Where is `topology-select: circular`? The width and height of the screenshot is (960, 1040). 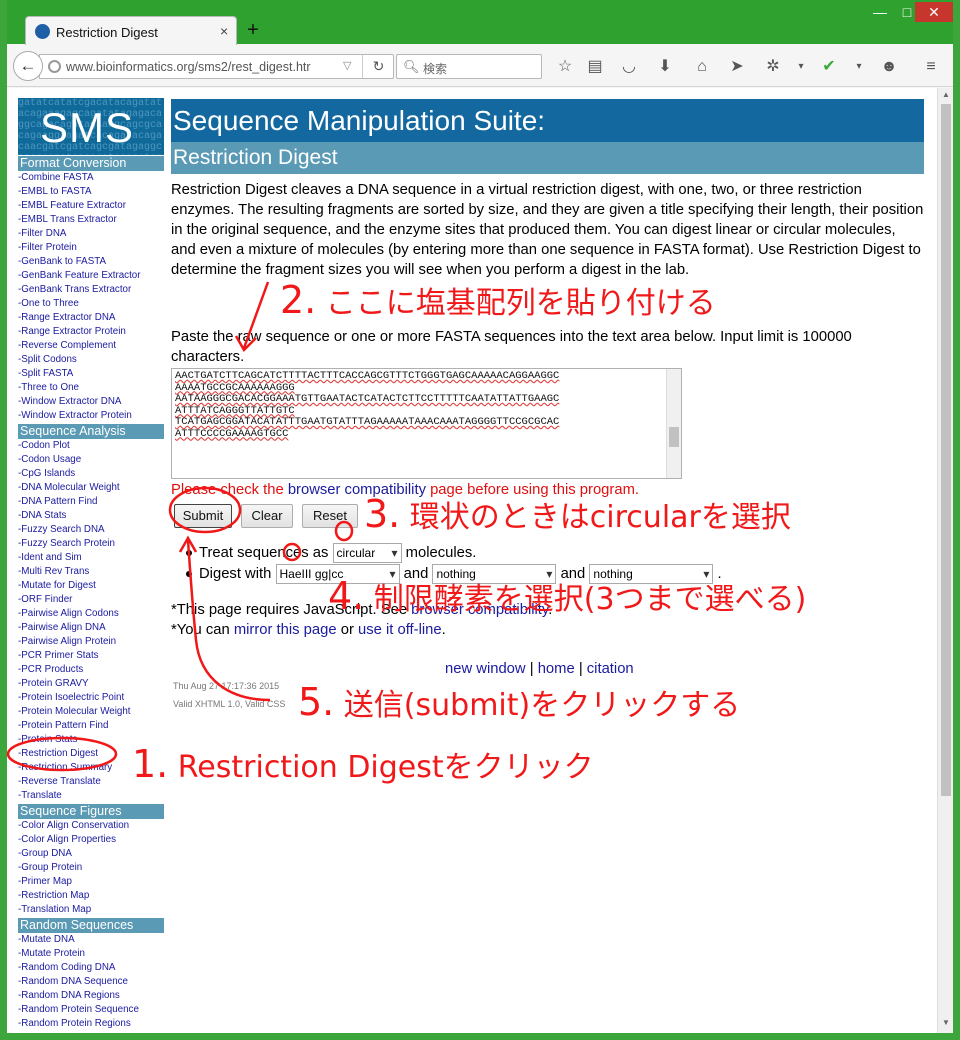 topology-select: circular is located at coordinates (367, 553).